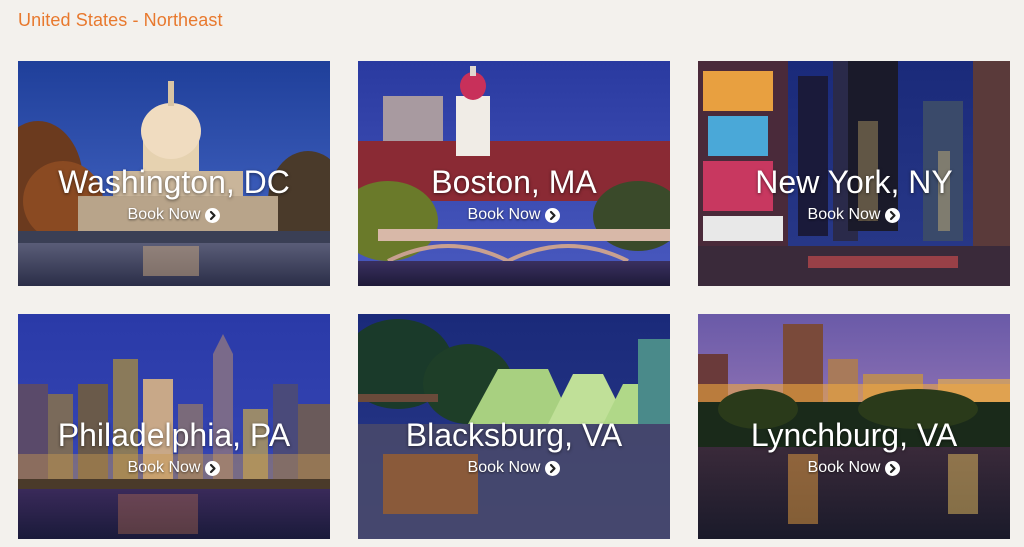  What do you see at coordinates (174, 182) in the screenshot?
I see `card-city-name: Washington, DC` at bounding box center [174, 182].